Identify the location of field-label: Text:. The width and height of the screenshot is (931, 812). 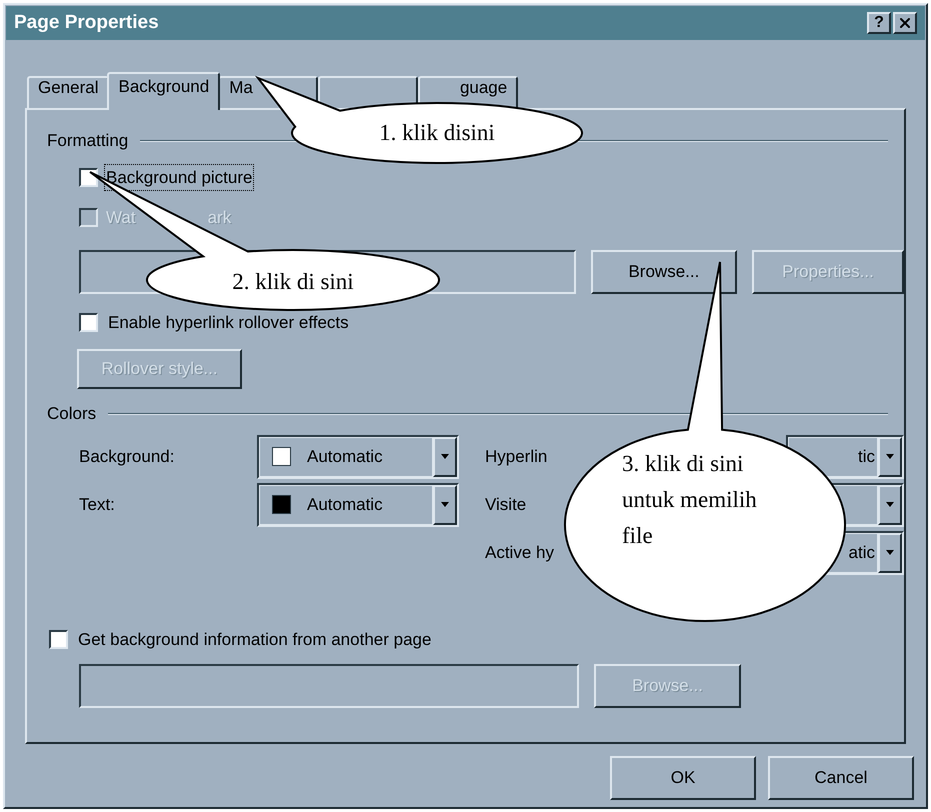
(97, 505).